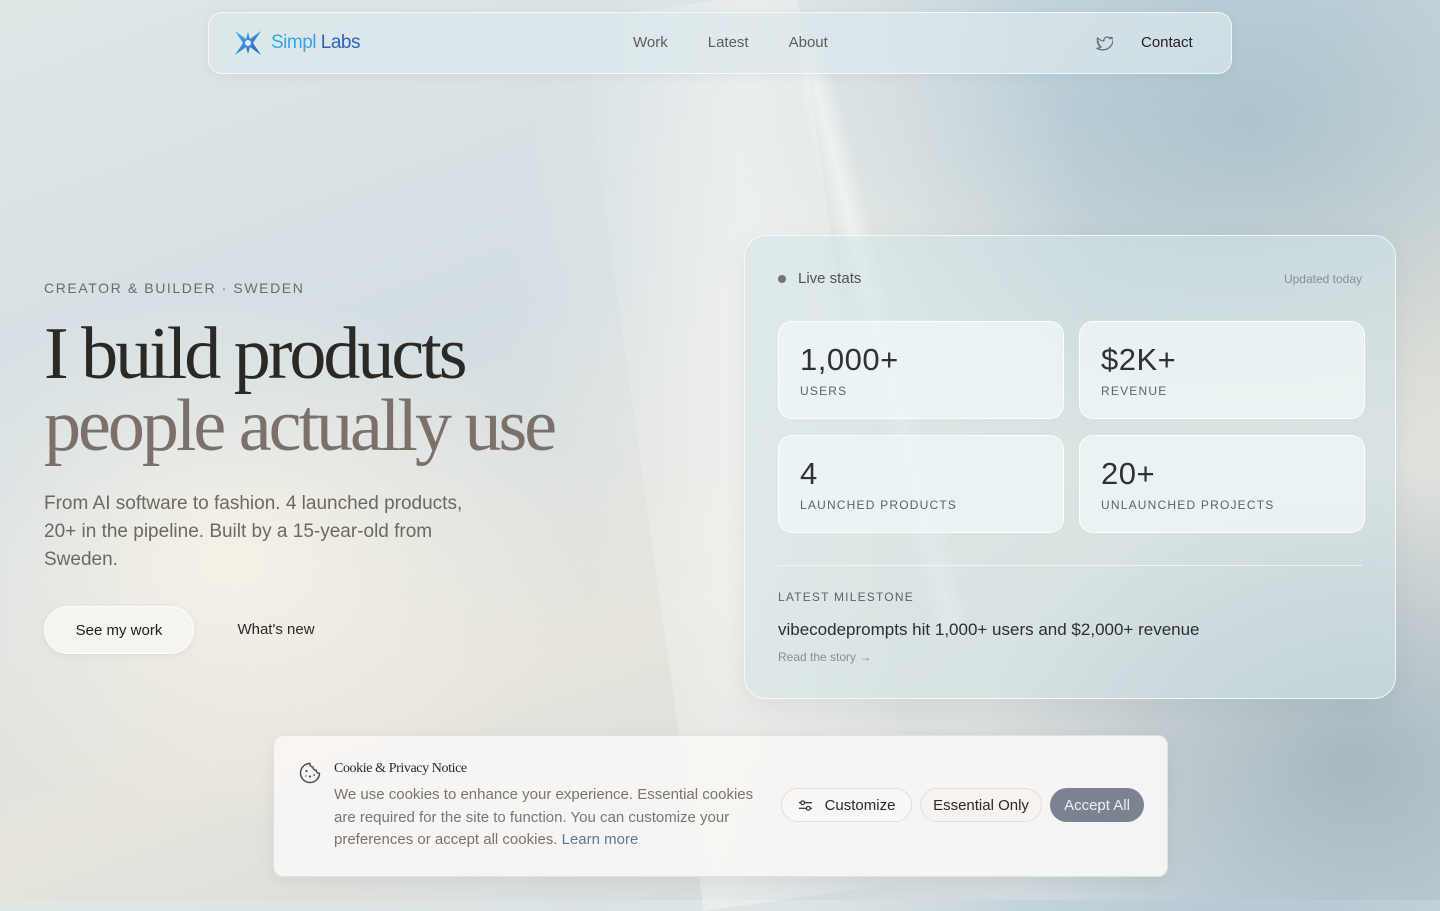 Image resolution: width=1440 pixels, height=911 pixels. Describe the element at coordinates (1104, 43) in the screenshot. I see `twitter-icon` at that location.